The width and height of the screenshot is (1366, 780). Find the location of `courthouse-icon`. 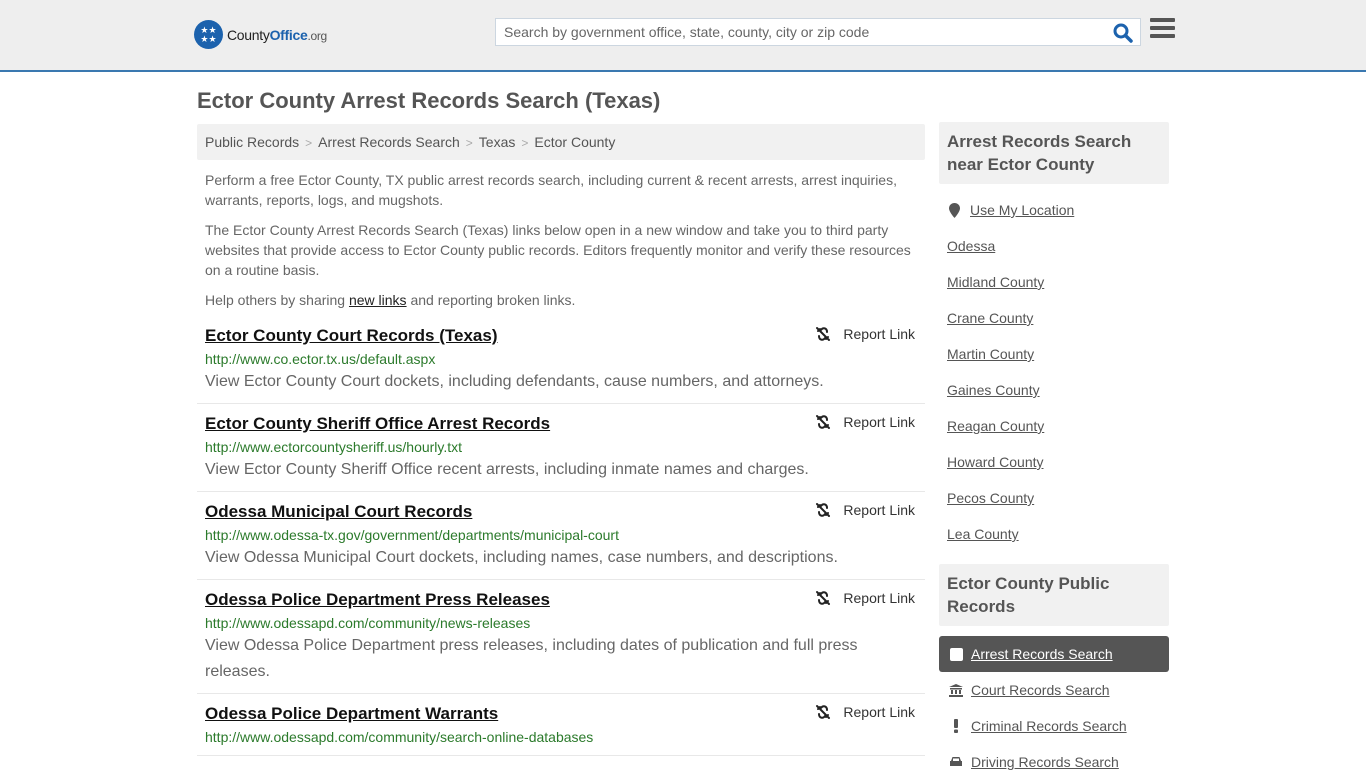

courthouse-icon is located at coordinates (956, 690).